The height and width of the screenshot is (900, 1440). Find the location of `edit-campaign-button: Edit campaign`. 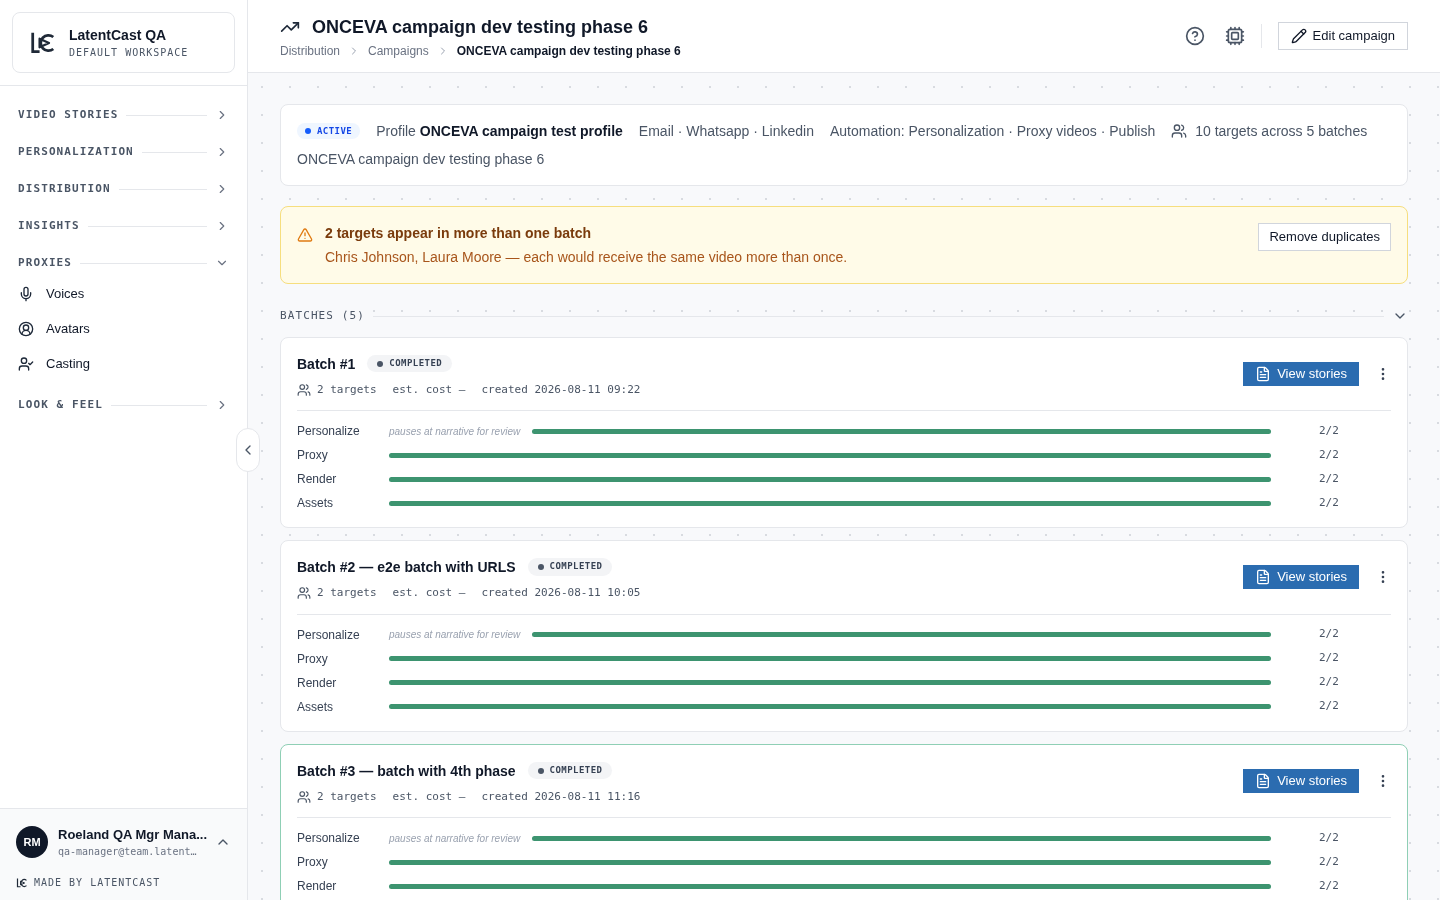

edit-campaign-button: Edit campaign is located at coordinates (1342, 36).